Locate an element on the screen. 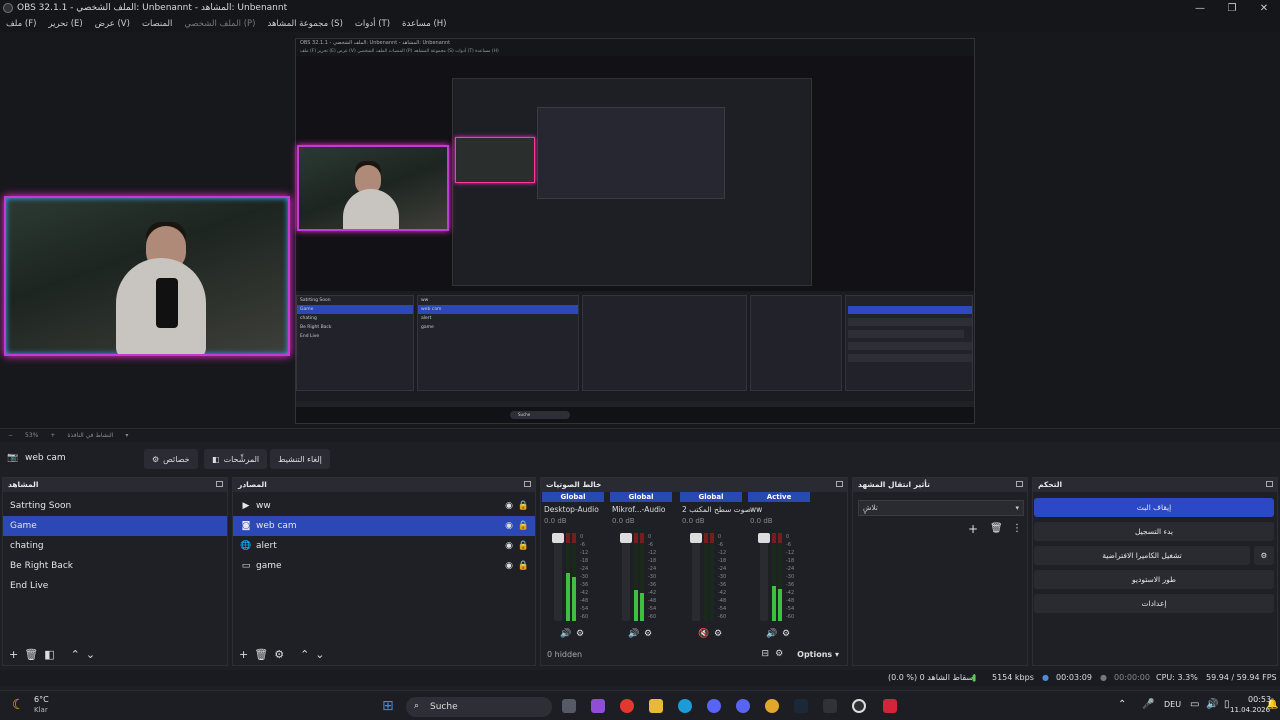 This screenshot has height=720, width=1280. source-item: ◙ web cam ◉ 🔒 is located at coordinates (384, 526).